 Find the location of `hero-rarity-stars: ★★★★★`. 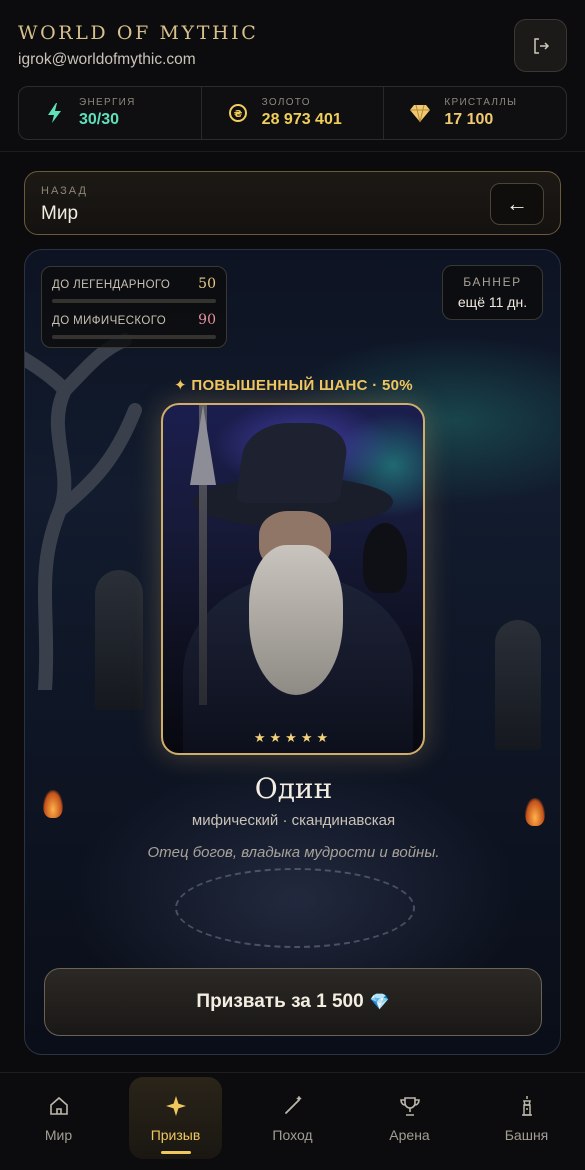

hero-rarity-stars: ★★★★★ is located at coordinates (293, 737).